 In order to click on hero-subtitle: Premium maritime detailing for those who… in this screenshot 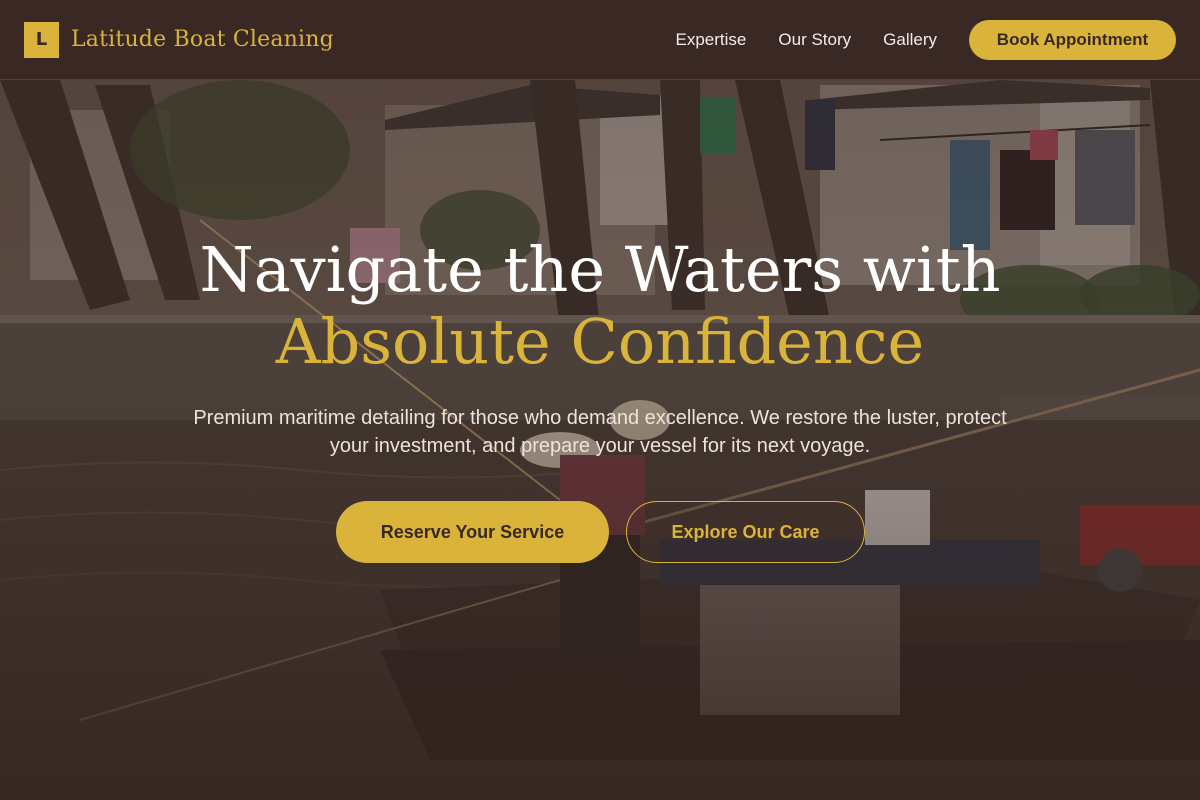, I will do `click(600, 432)`.